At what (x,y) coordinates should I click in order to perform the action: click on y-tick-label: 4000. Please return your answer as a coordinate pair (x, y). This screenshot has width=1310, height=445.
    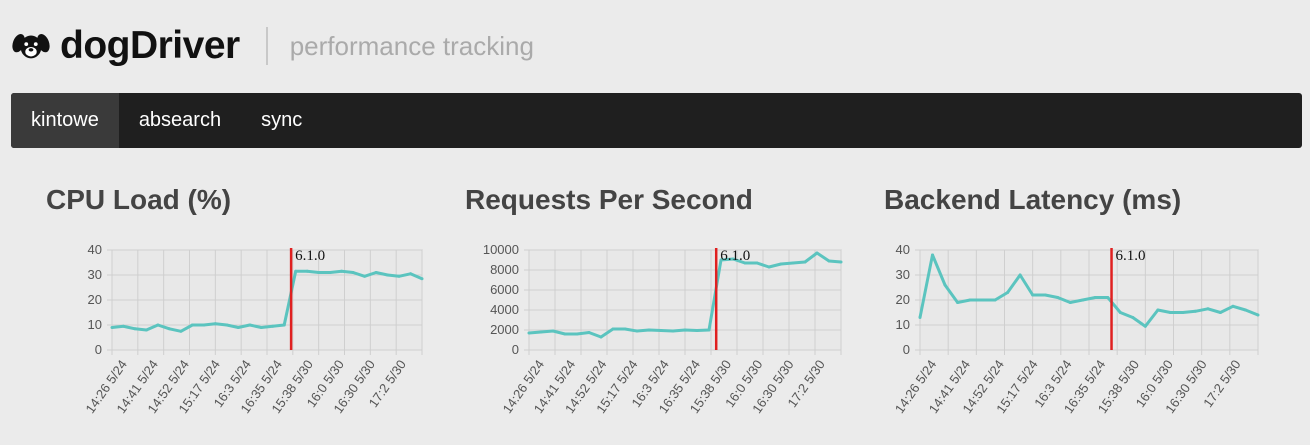
    Looking at the image, I should click on (504, 309).